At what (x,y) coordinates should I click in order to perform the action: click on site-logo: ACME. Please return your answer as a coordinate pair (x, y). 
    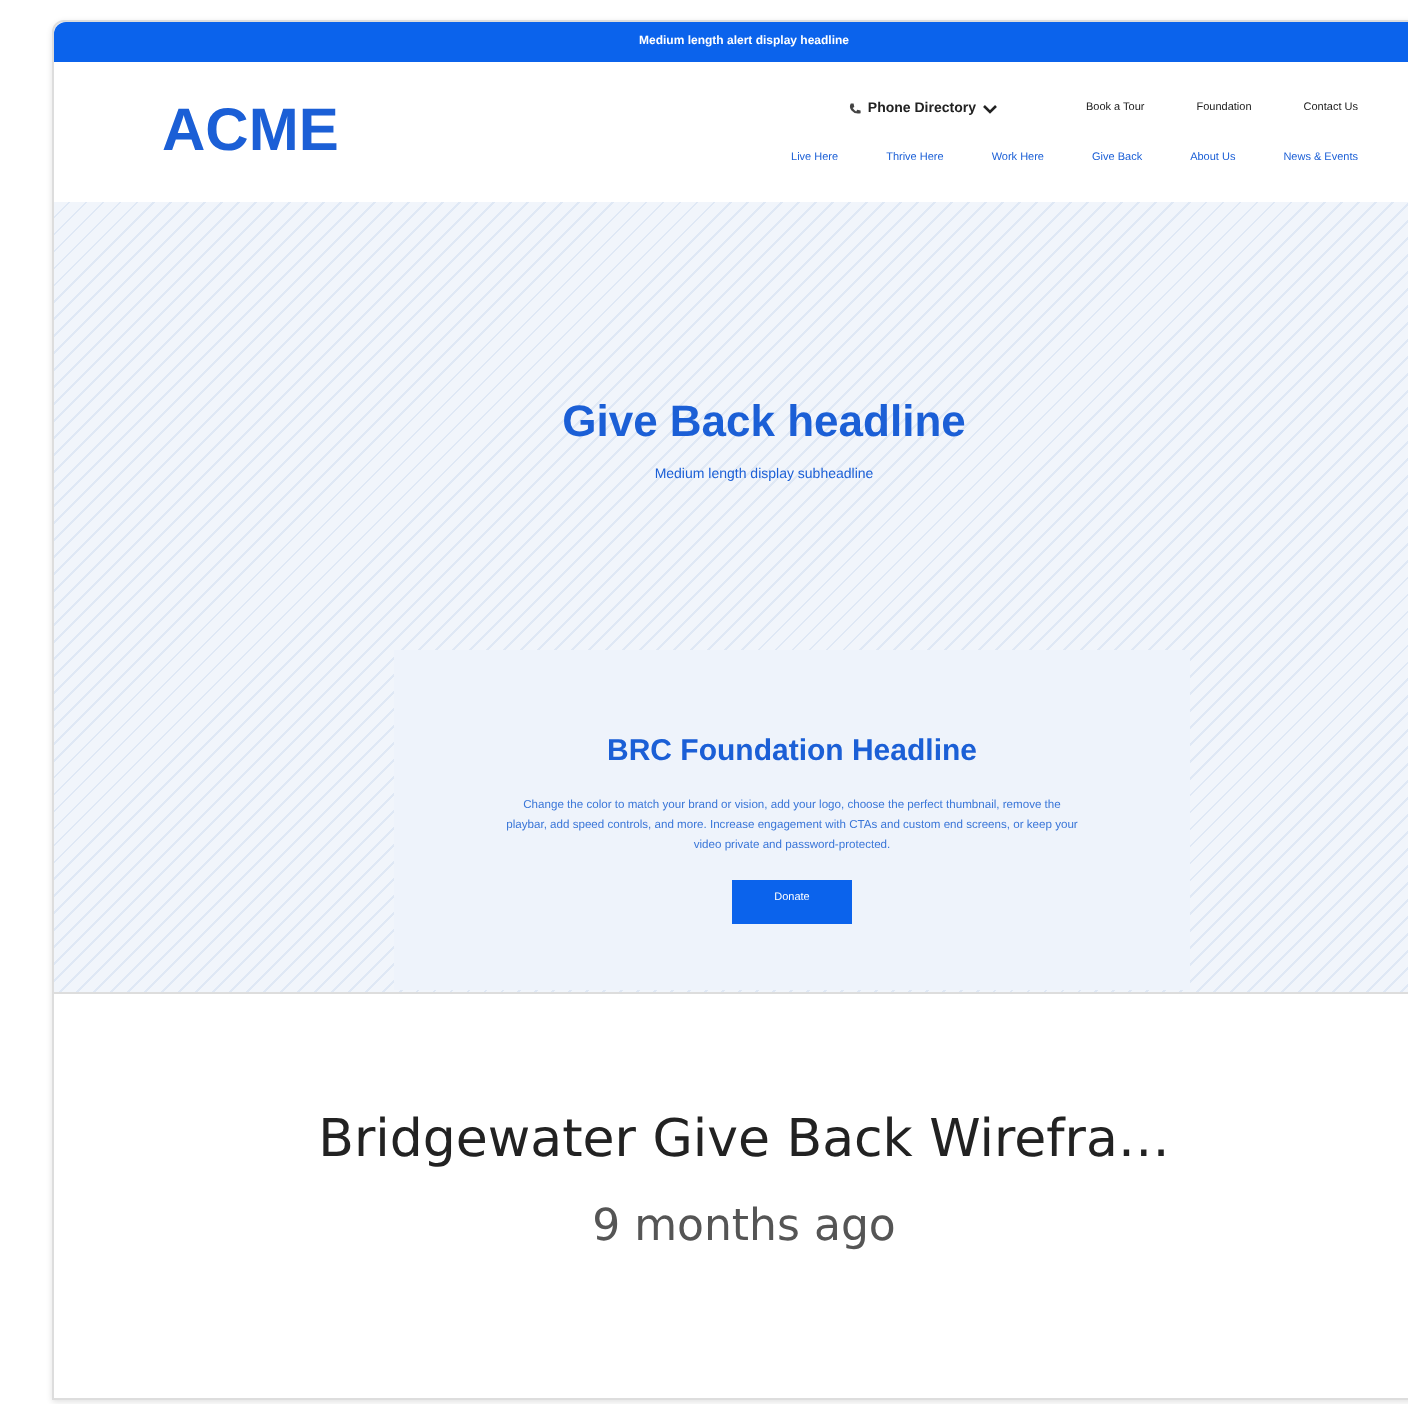
    Looking at the image, I should click on (250, 132).